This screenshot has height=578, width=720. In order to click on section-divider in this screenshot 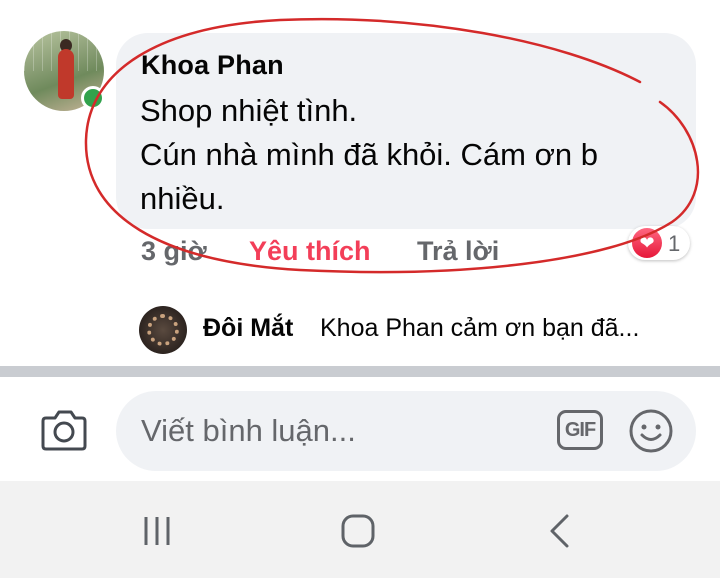, I will do `click(360, 371)`.